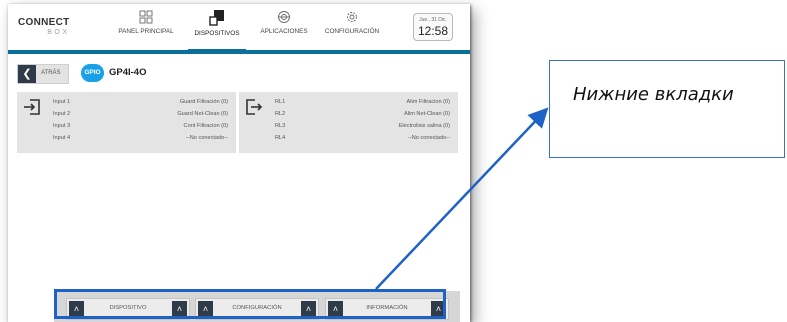 This screenshot has height=322, width=787. Describe the element at coordinates (280, 126) in the screenshot. I see `output-name: RL3` at that location.